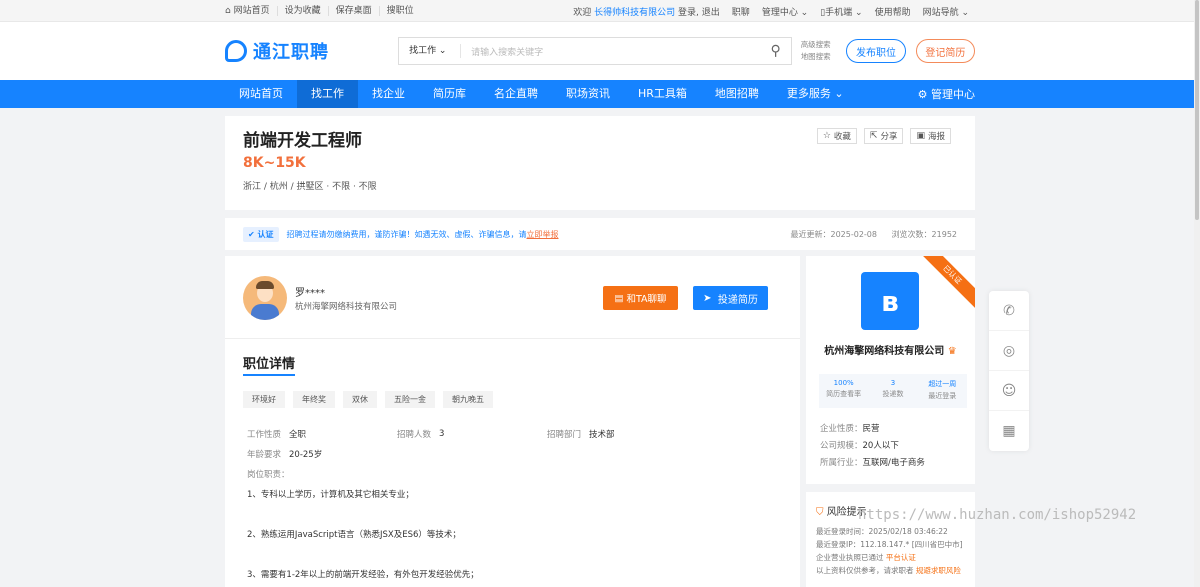 Image resolution: width=1200 pixels, height=587 pixels. What do you see at coordinates (330, 495) in the screenshot?
I see `duty-item: 1、专科以上学历，计算机及其它相关专业；` at bounding box center [330, 495].